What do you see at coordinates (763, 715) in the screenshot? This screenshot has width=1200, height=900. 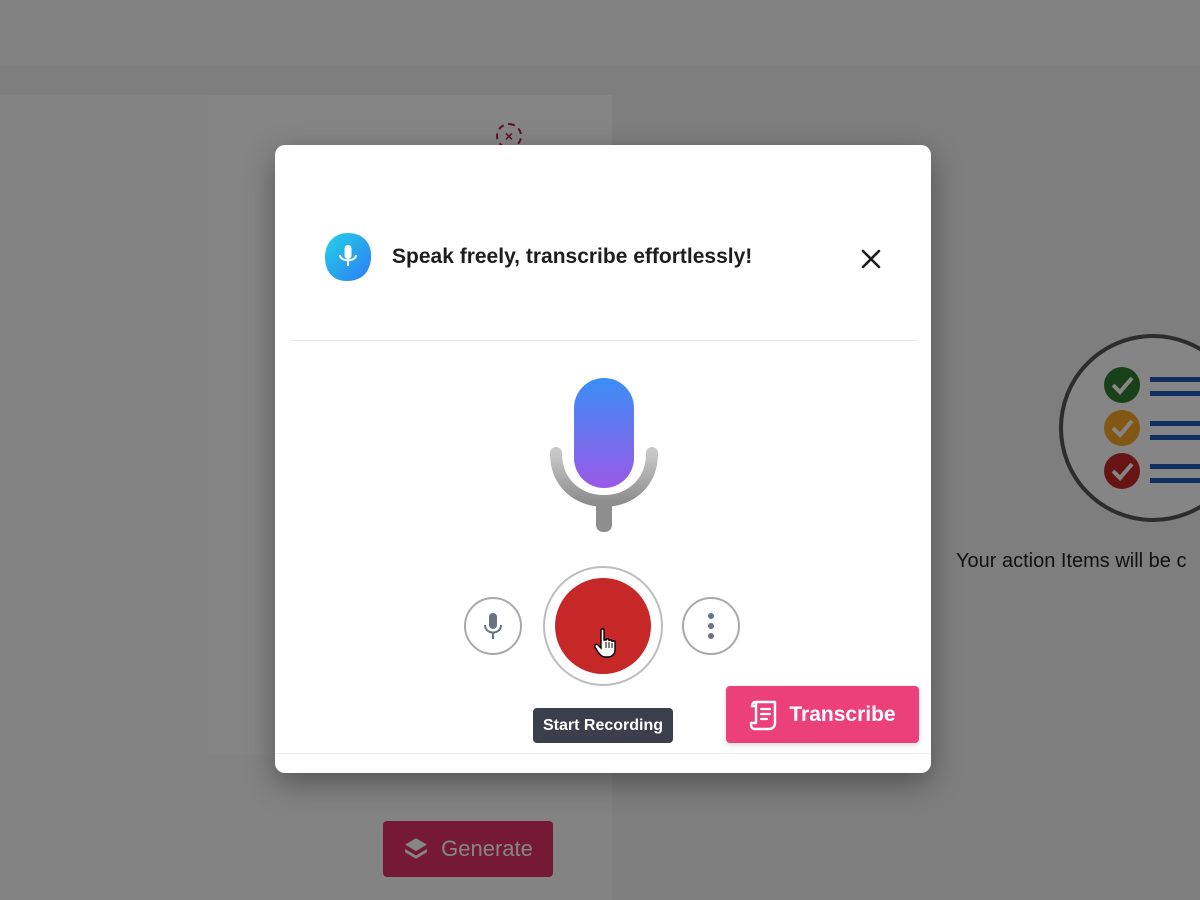 I see `document-icon` at bounding box center [763, 715].